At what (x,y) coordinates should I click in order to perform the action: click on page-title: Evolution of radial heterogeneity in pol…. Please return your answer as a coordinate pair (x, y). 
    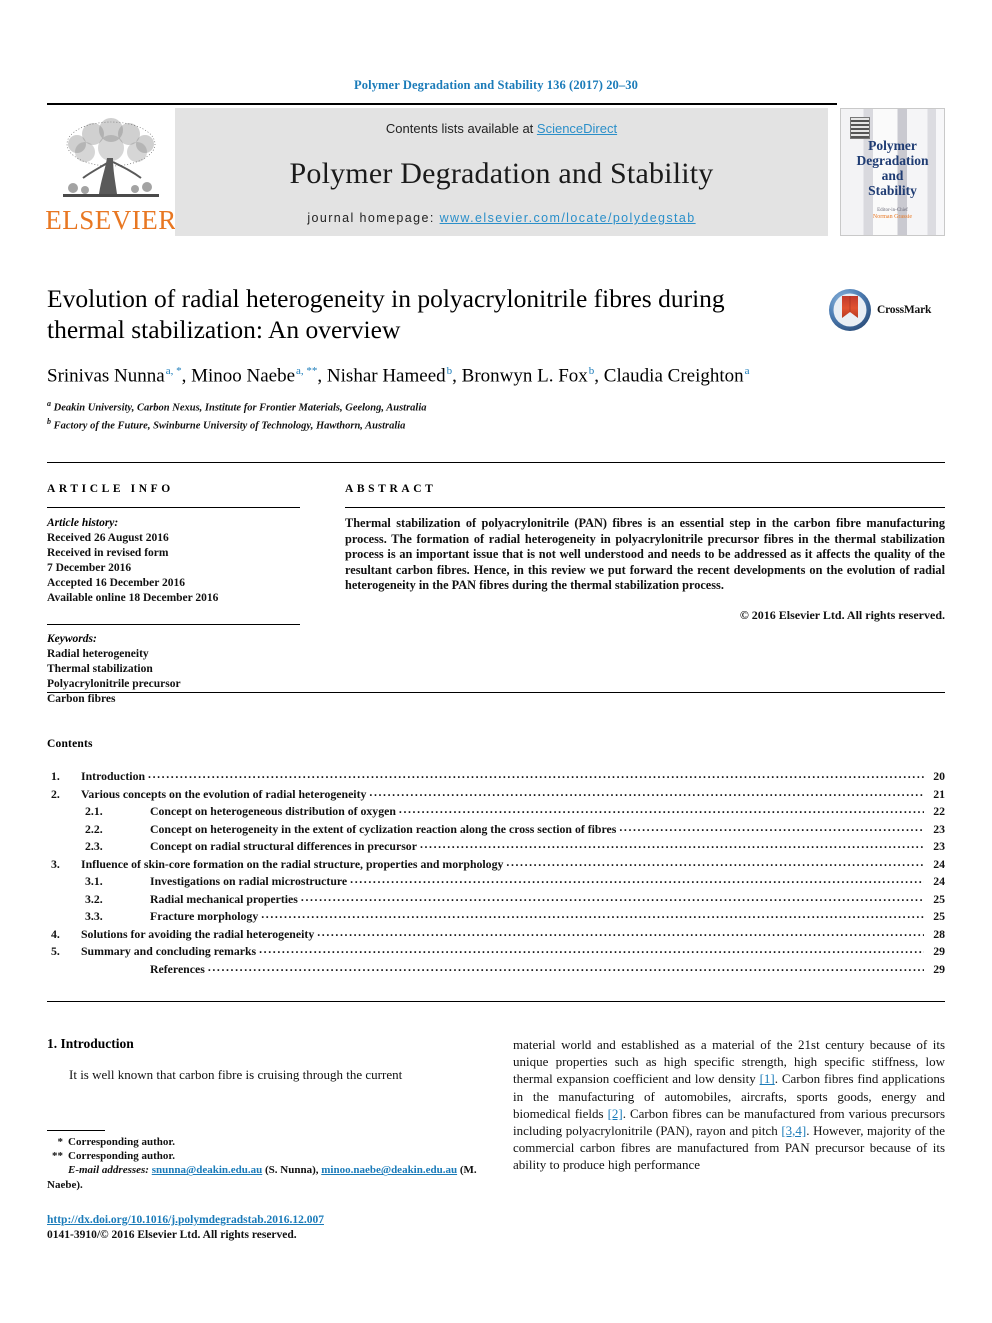
    Looking at the image, I should click on (386, 314).